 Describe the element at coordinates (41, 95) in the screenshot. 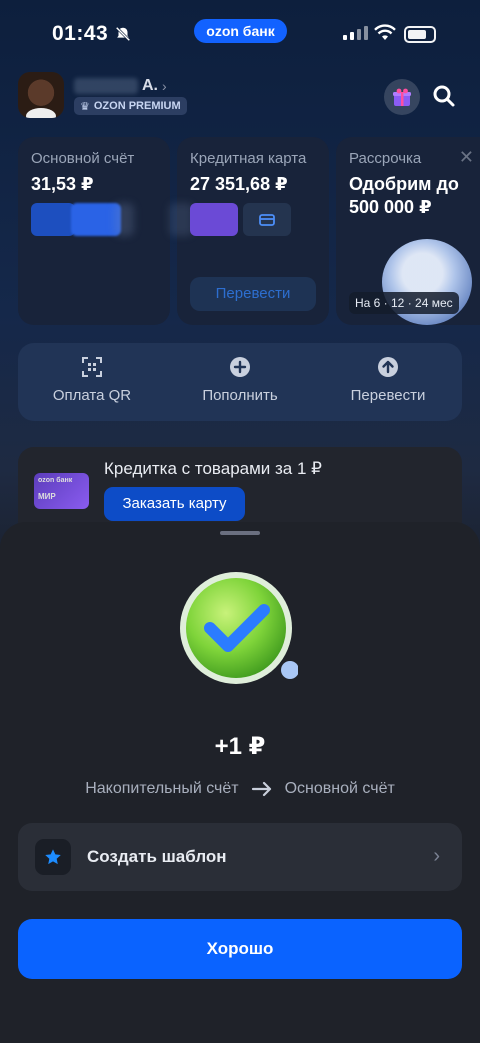

I see `avatar` at that location.